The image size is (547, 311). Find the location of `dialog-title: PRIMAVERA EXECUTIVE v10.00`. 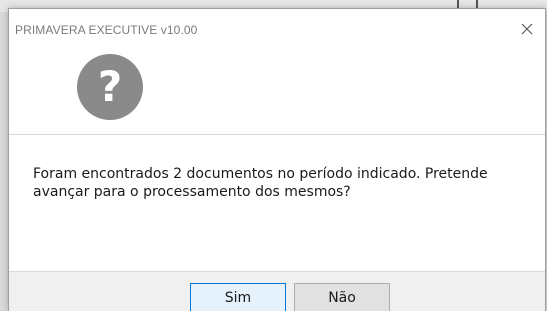

dialog-title: PRIMAVERA EXECUTIVE v10.00 is located at coordinates (106, 30).